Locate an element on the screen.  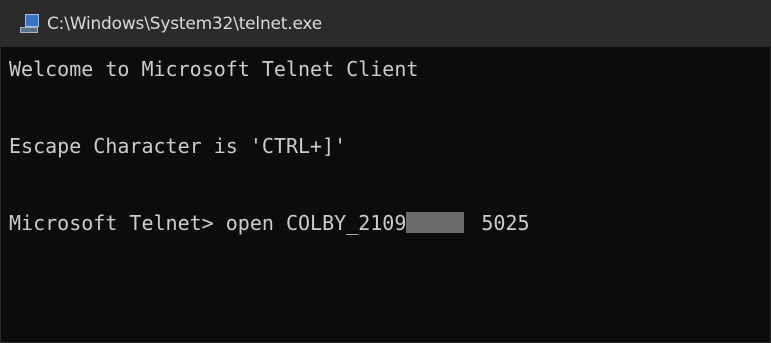
console-prompt: Microsoft Telnet> is located at coordinates (111, 223).